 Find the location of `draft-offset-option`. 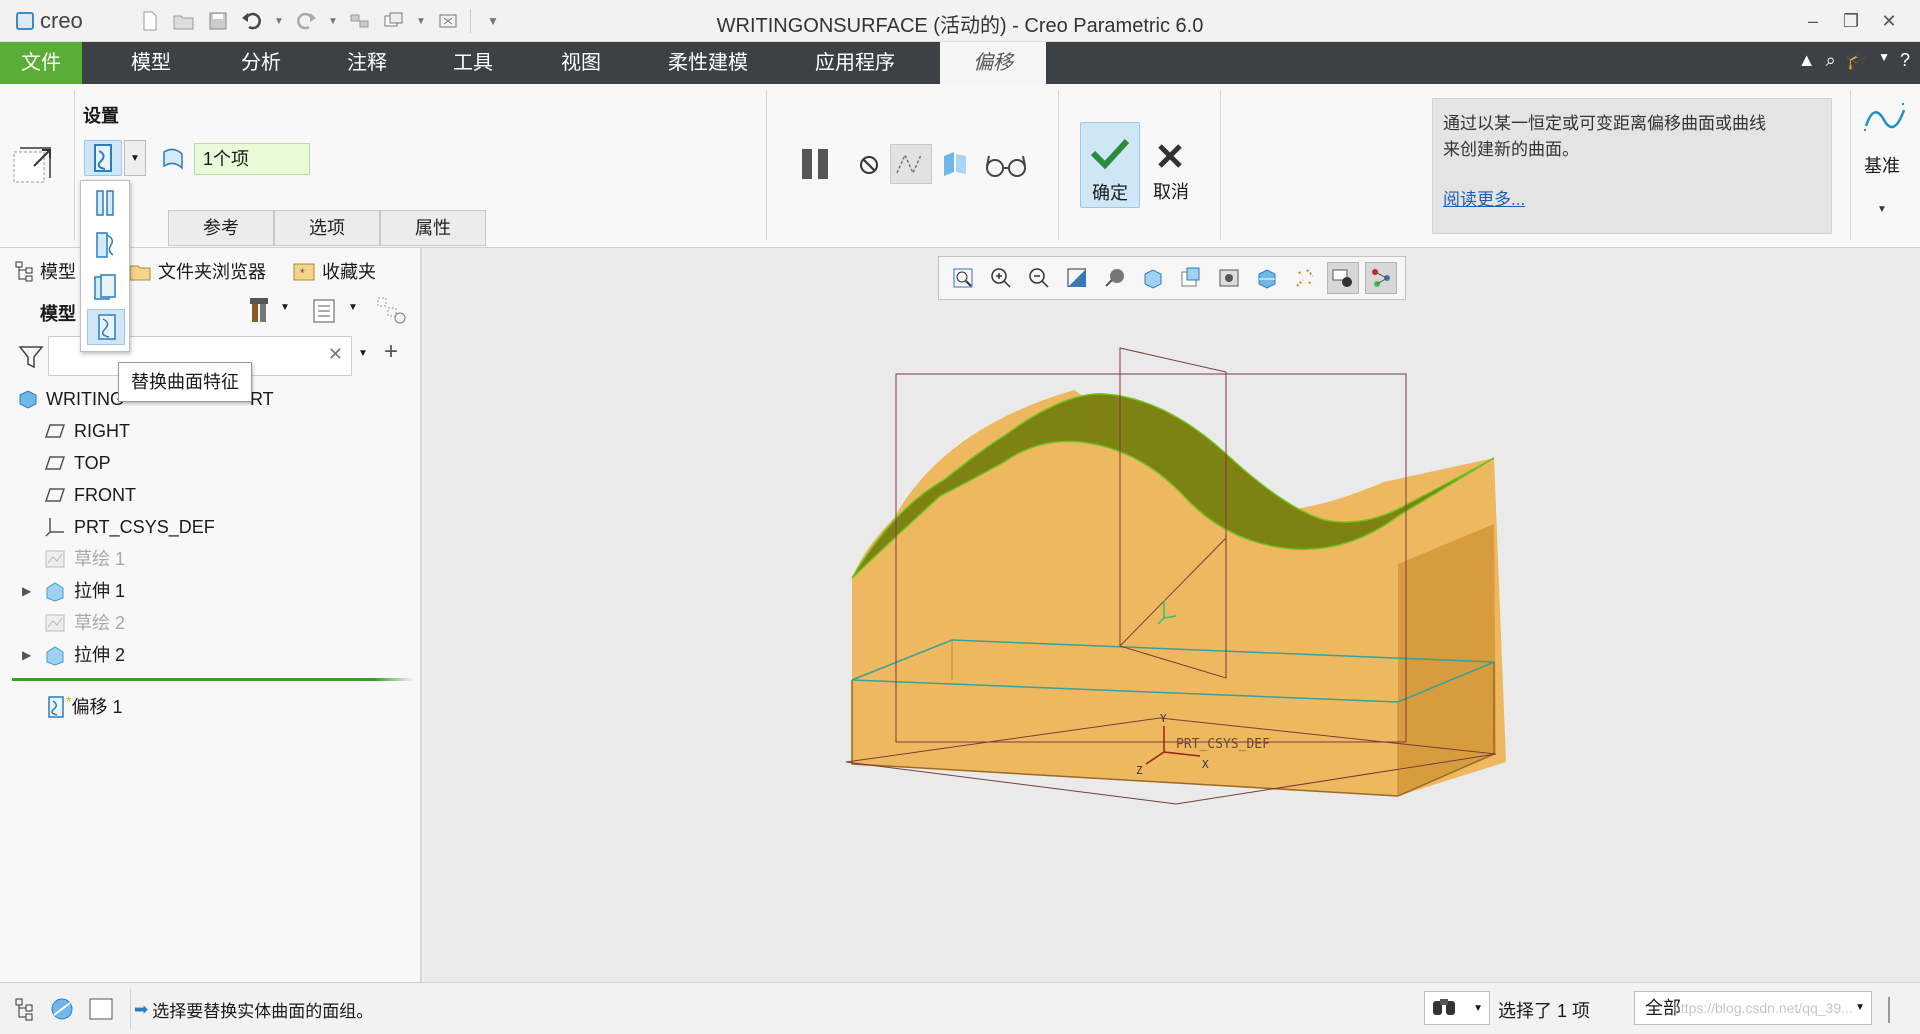

draft-offset-option is located at coordinates (106, 287).